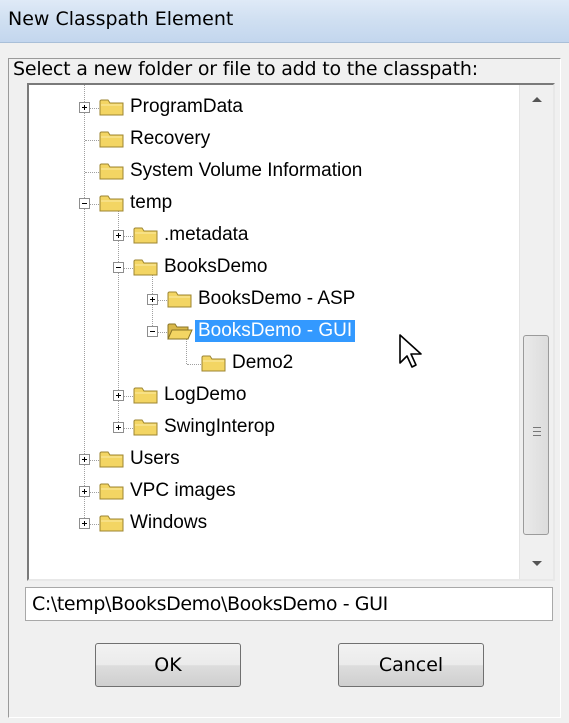  What do you see at coordinates (180, 331) in the screenshot?
I see `folder-open-icon` at bounding box center [180, 331].